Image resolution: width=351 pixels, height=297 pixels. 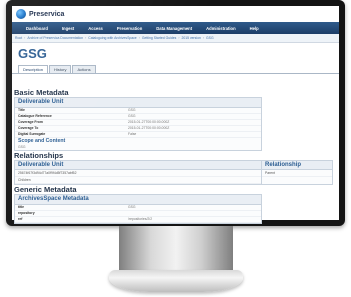 What do you see at coordinates (30, 122) in the screenshot?
I see `metadata-key: Coverage From` at bounding box center [30, 122].